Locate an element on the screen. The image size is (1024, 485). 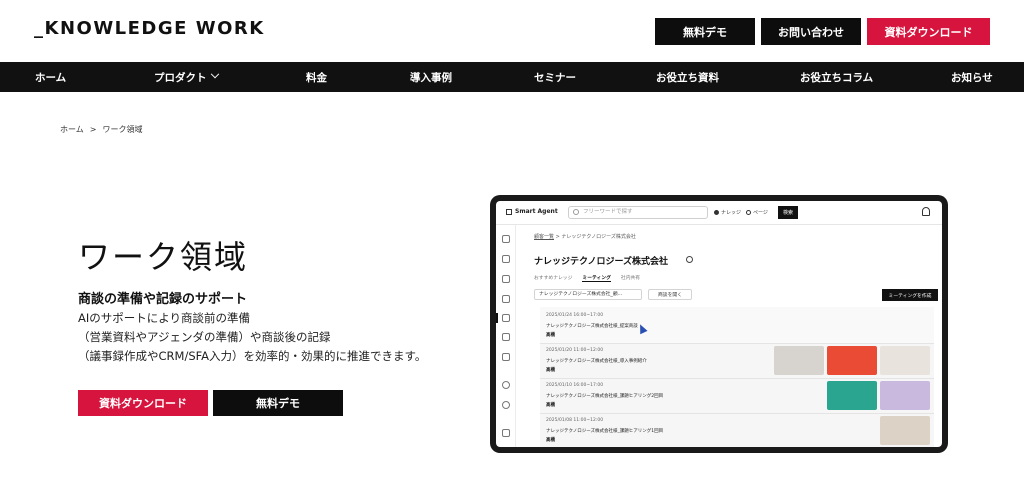
home-icon is located at coordinates (506, 239).